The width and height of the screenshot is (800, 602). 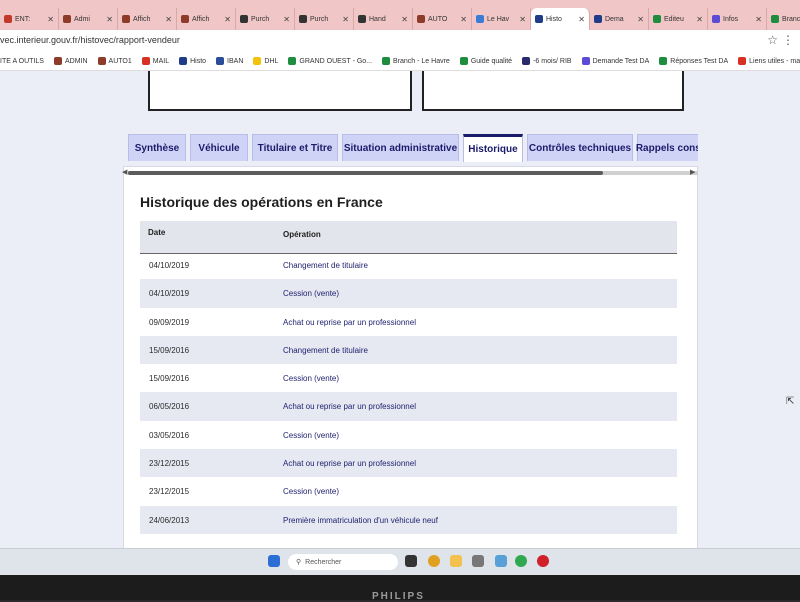 I want to click on operation-cell: Cession (vente), so click(x=311, y=492).